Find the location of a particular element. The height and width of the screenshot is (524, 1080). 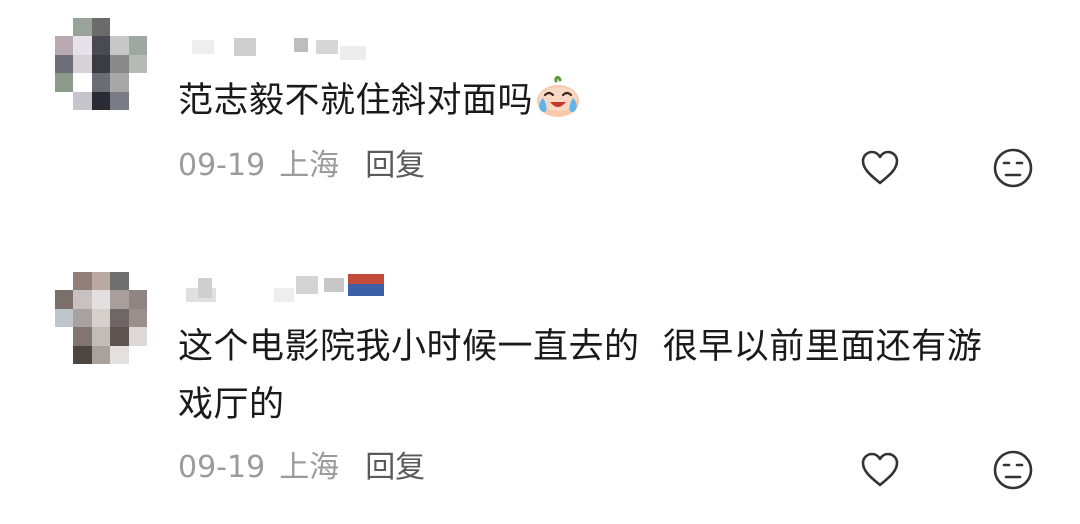

comment-text-line: 这个电影院我小时候一直去的 很早以前里面还有游 is located at coordinates (580, 347).